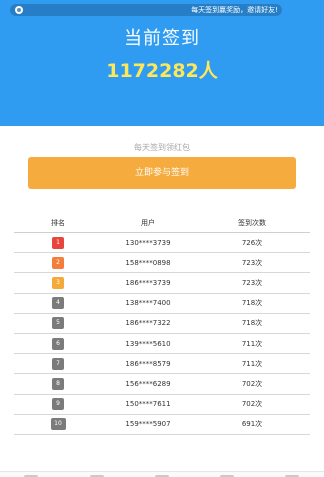  Describe the element at coordinates (162, 71) in the screenshot. I see `checkin-count: 1172282人` at that location.